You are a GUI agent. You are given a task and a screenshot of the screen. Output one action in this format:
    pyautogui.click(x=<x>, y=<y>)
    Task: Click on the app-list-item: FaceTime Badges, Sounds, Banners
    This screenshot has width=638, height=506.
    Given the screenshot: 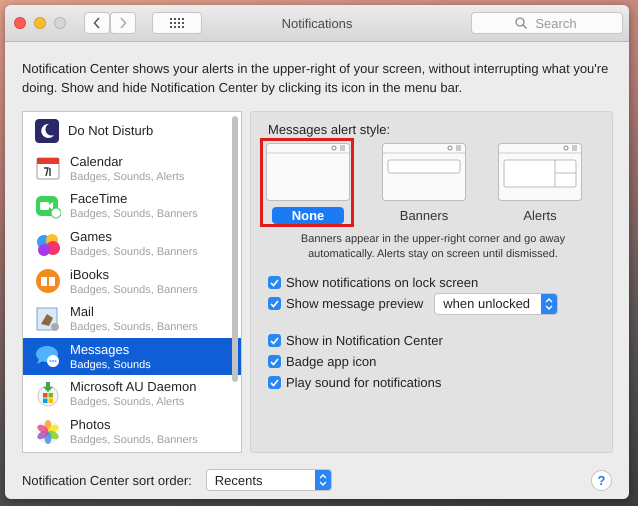 What is the action you would take?
    pyautogui.click(x=132, y=206)
    